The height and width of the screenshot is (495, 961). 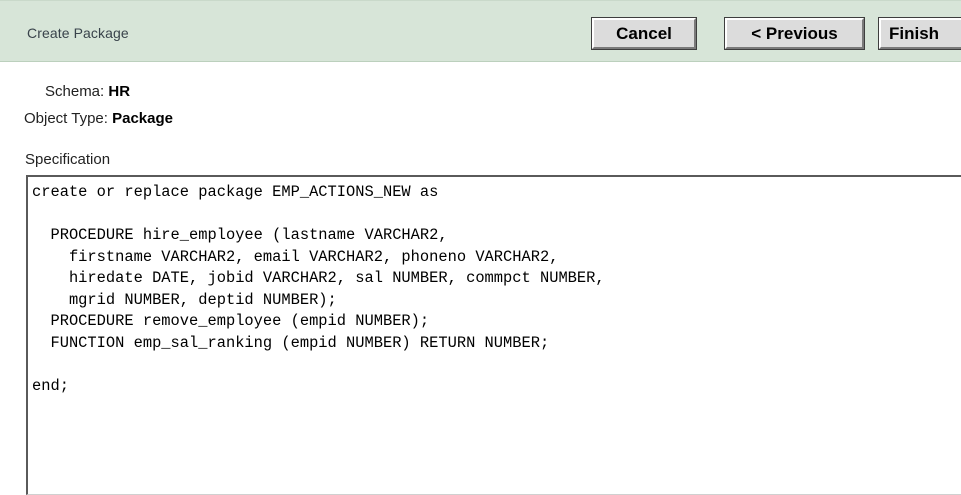 What do you see at coordinates (77, 91) in the screenshot?
I see `schema-label: Schema:` at bounding box center [77, 91].